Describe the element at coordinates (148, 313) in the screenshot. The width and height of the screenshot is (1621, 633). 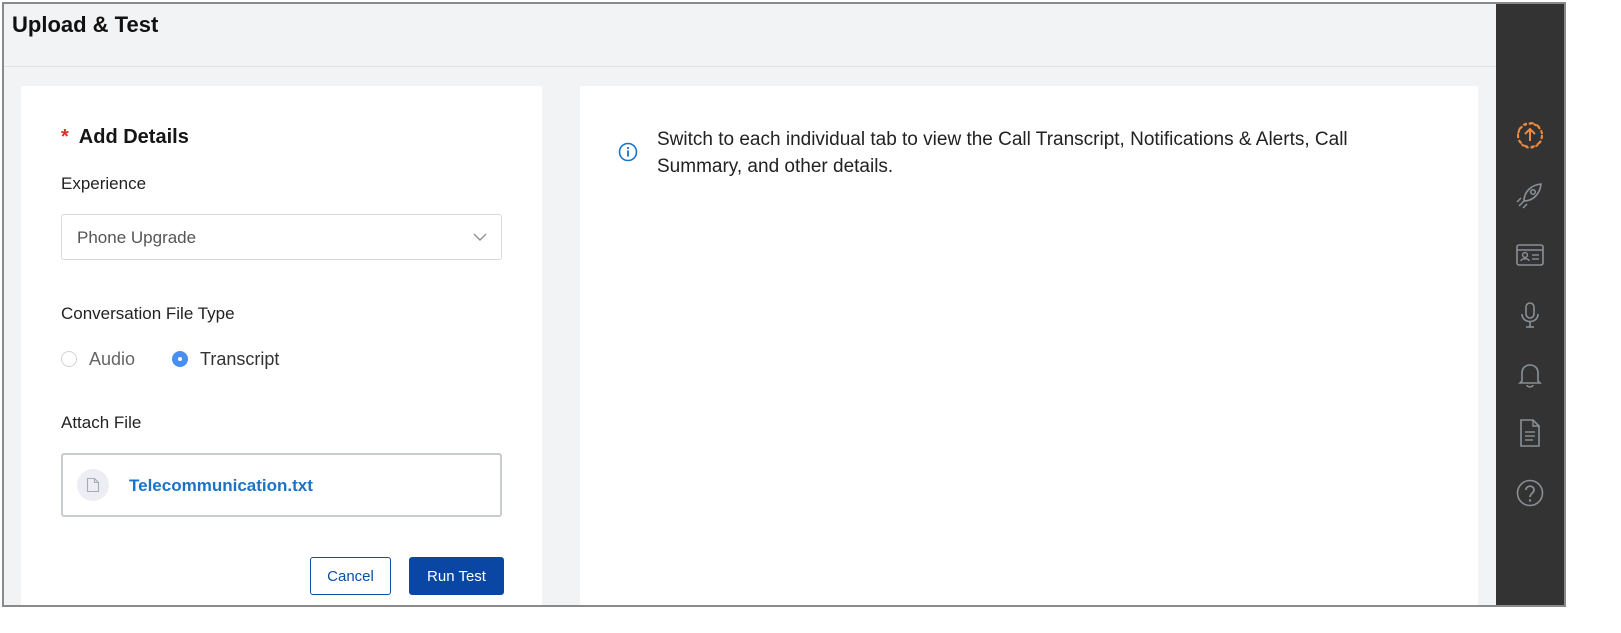
I see `file-type-label: Conversation File Type` at that location.